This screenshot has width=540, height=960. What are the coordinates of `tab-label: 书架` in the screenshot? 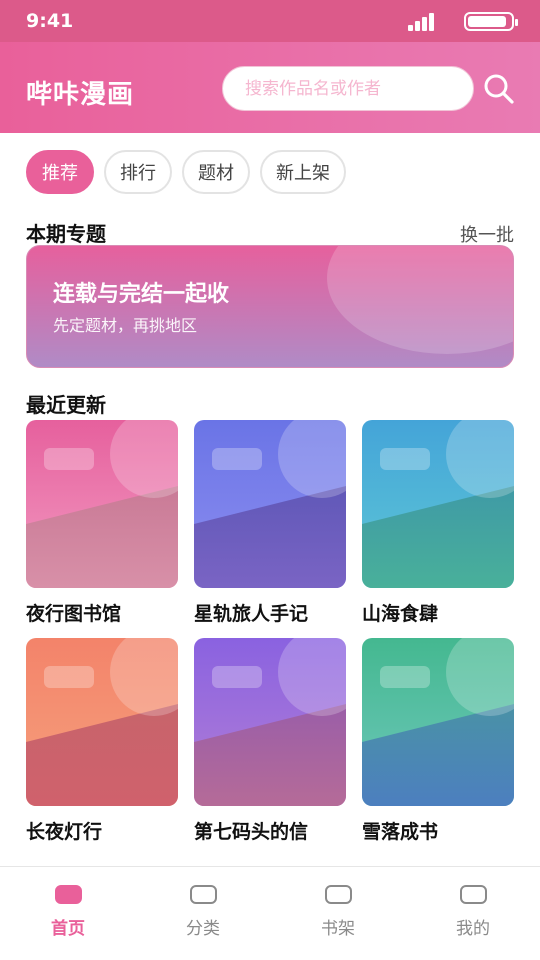 It's located at (338, 929).